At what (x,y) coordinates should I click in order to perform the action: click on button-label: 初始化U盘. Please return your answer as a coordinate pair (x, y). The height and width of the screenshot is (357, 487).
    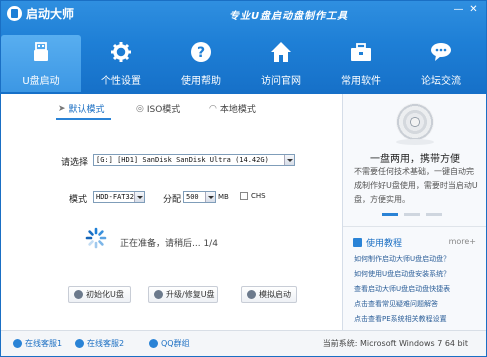
    Looking at the image, I should click on (105, 294).